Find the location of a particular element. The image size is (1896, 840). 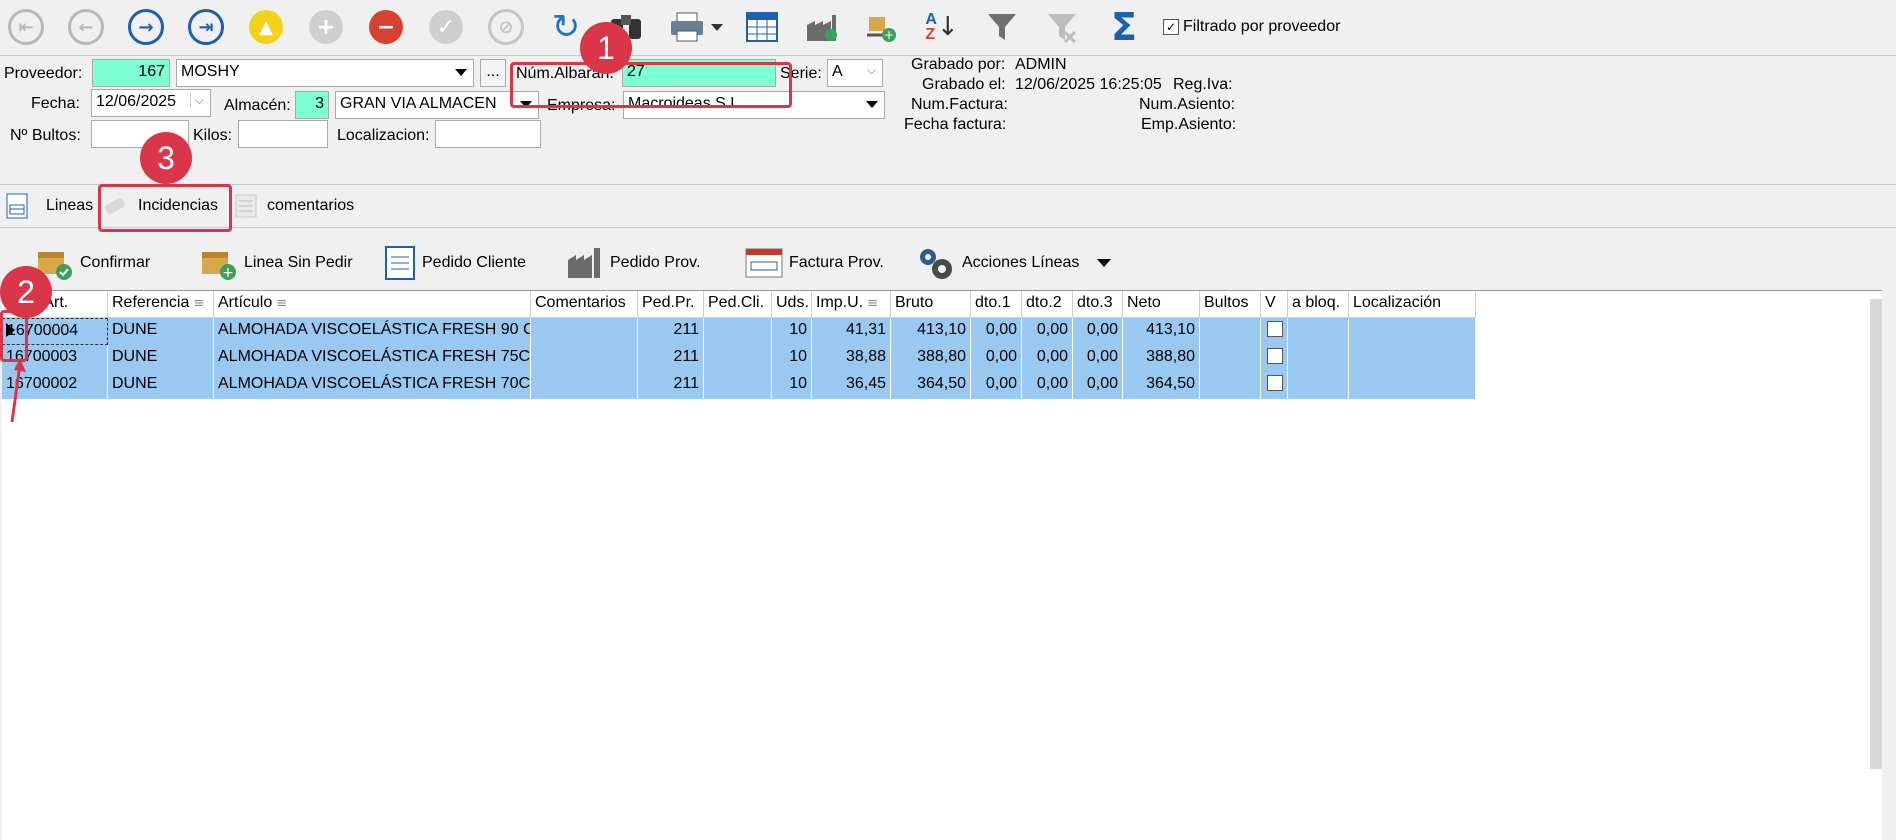

column-header: V is located at coordinates (1274, 304).